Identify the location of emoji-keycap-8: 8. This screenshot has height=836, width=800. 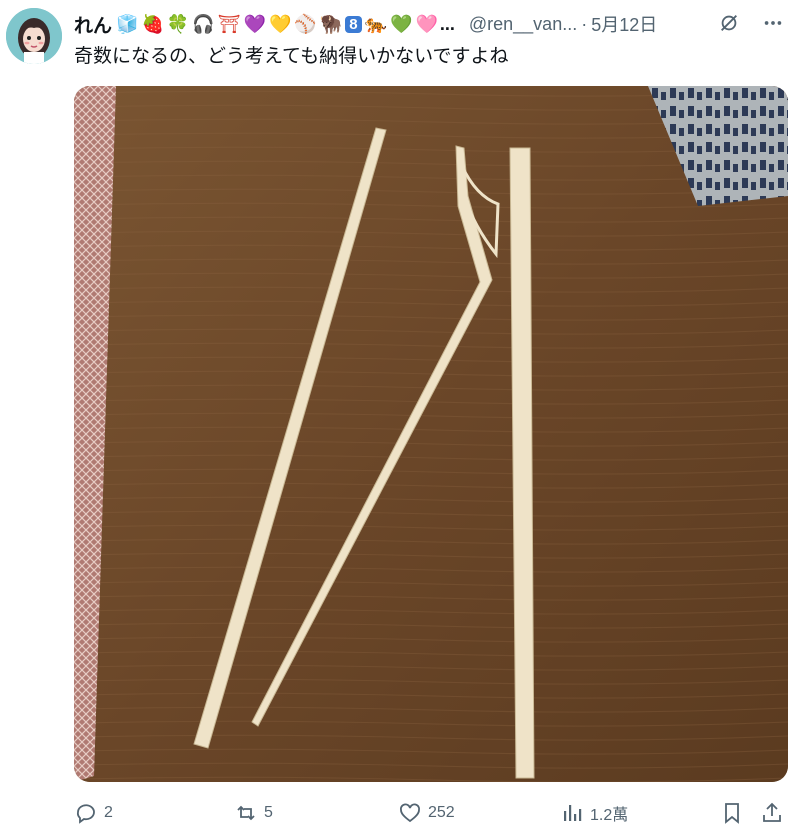
(353, 24).